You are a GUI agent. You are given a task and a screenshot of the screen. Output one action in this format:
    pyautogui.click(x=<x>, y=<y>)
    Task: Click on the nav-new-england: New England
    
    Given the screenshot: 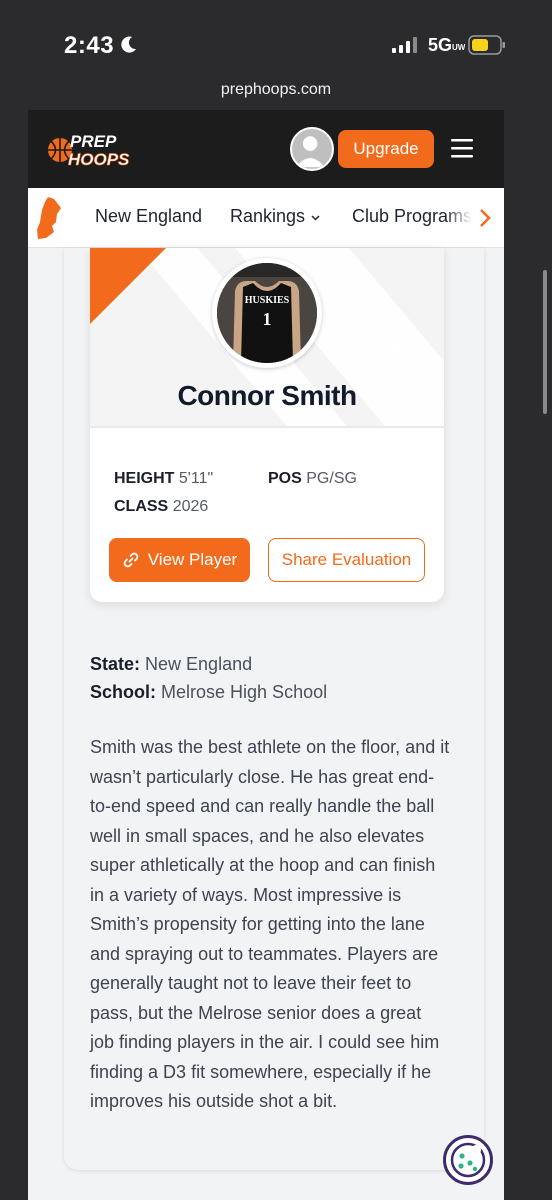 What is the action you would take?
    pyautogui.click(x=148, y=216)
    